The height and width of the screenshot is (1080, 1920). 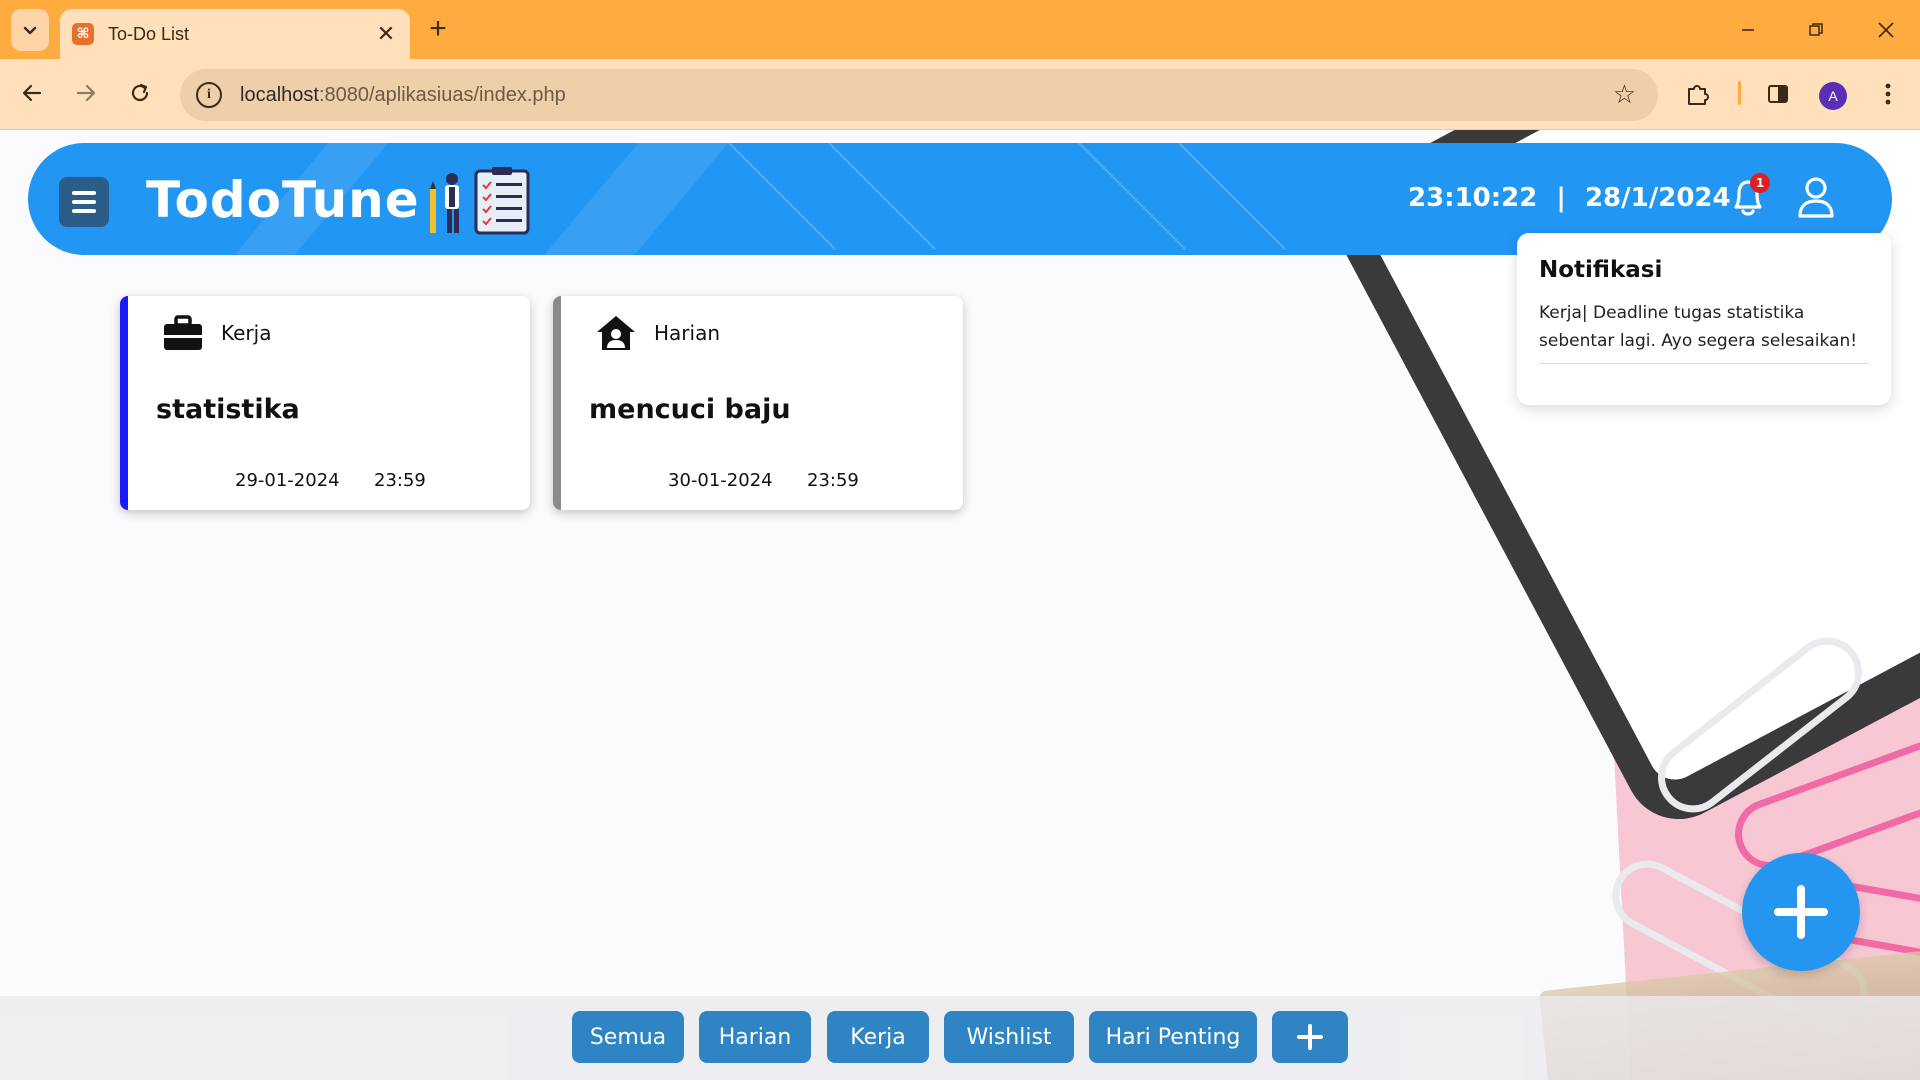 I want to click on filter-all-button: Semua, so click(x=628, y=1037).